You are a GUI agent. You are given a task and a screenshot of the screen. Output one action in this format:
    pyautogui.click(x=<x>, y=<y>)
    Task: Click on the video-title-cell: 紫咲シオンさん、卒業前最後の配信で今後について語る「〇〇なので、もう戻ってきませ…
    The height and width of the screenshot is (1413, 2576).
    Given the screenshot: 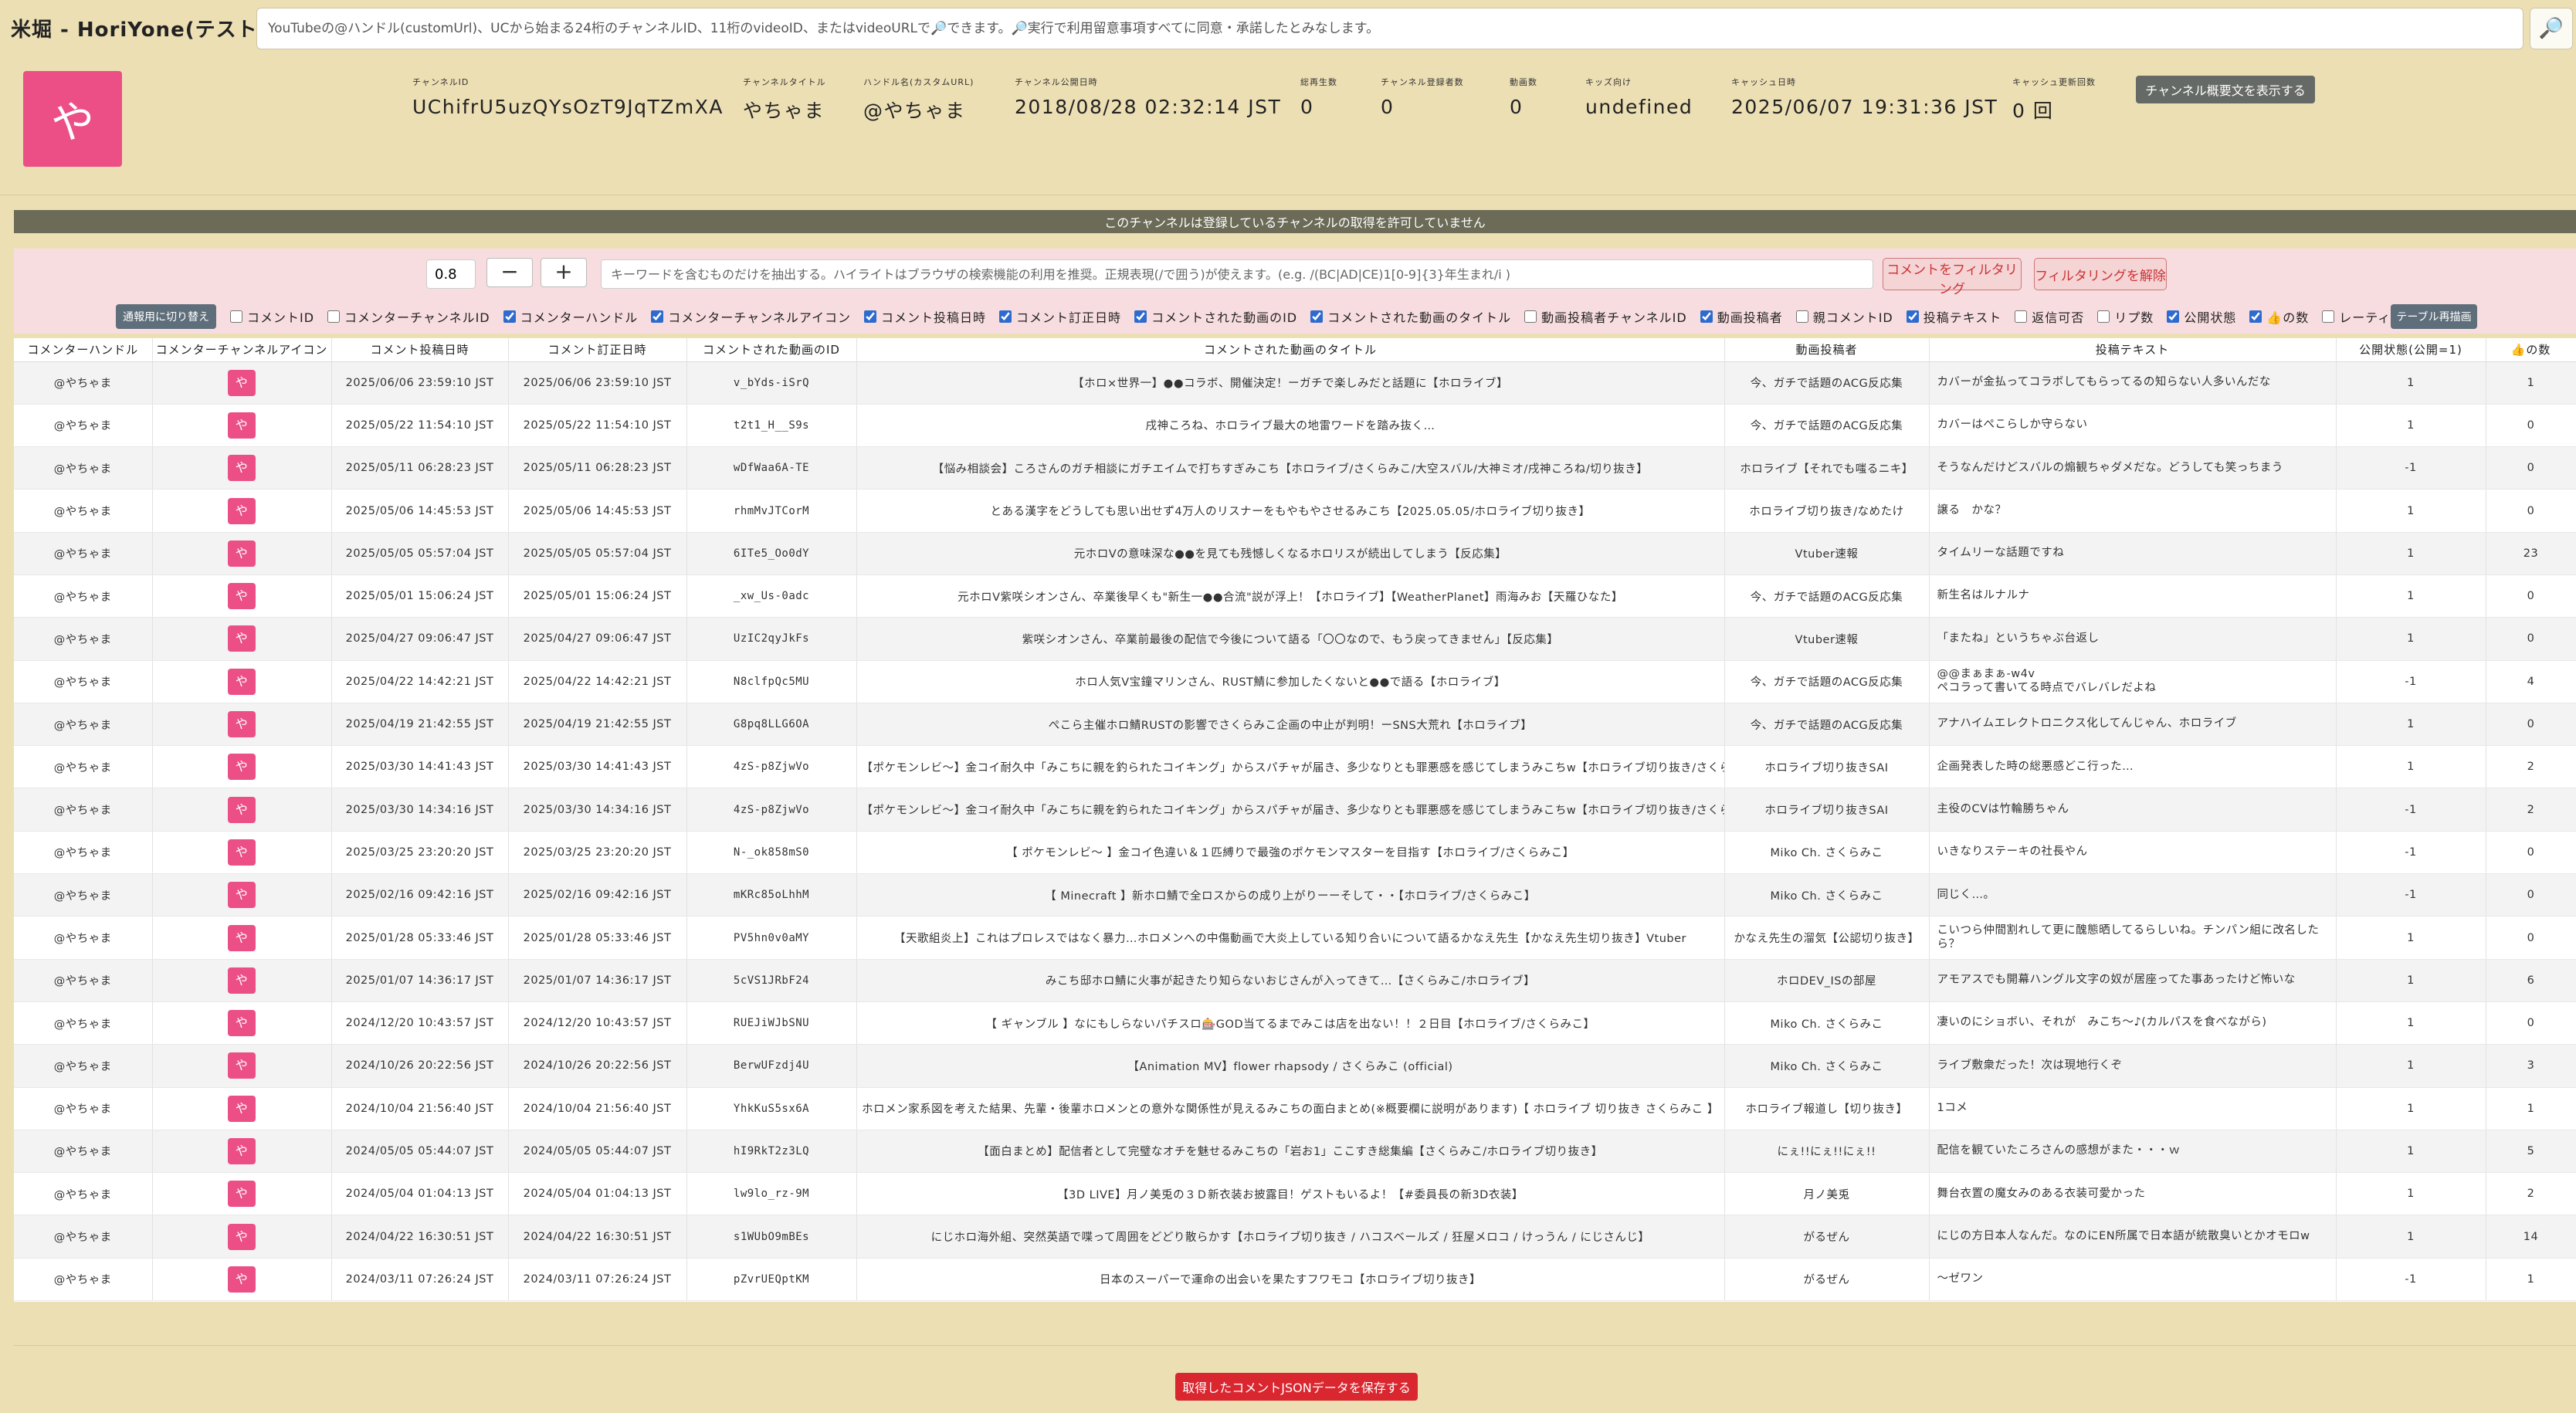 What is the action you would take?
    pyautogui.click(x=1290, y=639)
    